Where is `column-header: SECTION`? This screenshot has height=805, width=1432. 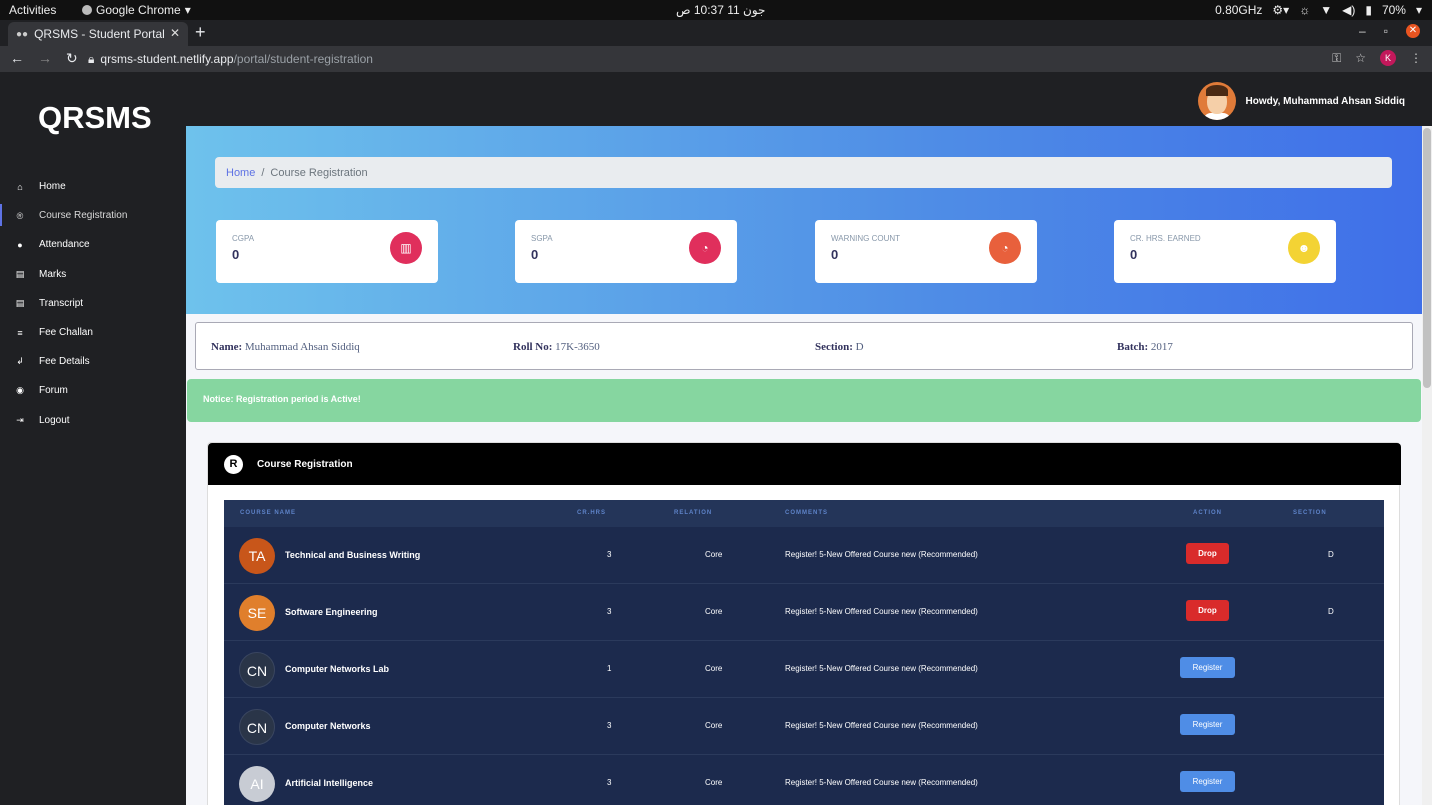
column-header: SECTION is located at coordinates (1310, 513).